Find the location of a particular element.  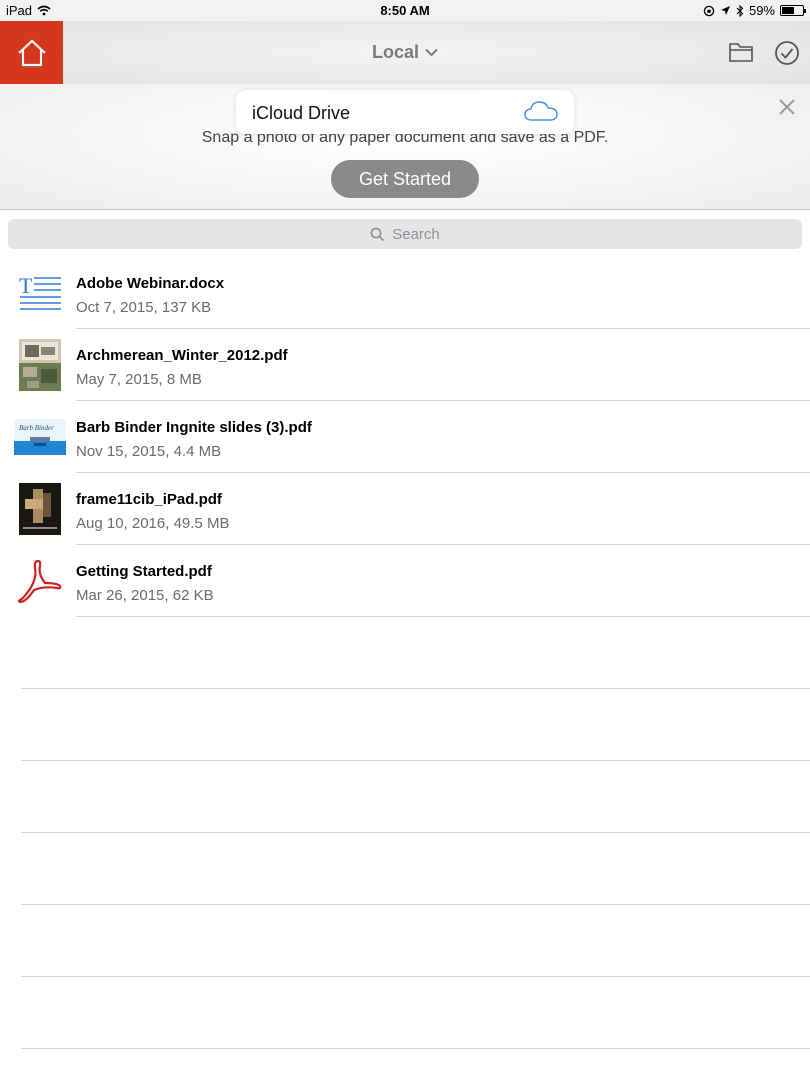

file-meta: Oct 7, 2015, 137 KB is located at coordinates (144, 307).